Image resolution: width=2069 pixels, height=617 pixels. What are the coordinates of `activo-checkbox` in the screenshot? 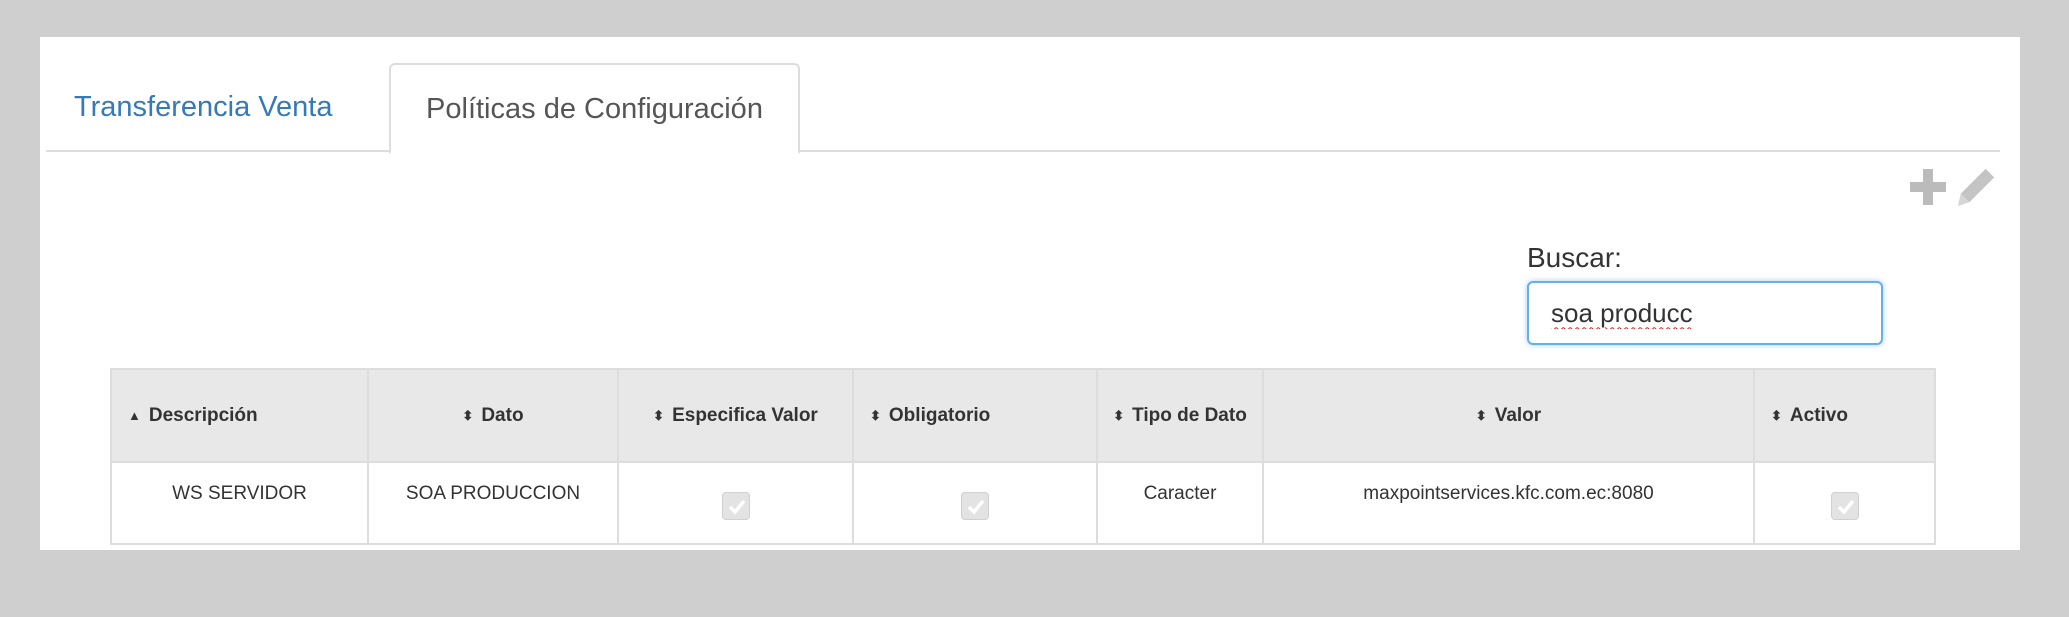 It's located at (1844, 506).